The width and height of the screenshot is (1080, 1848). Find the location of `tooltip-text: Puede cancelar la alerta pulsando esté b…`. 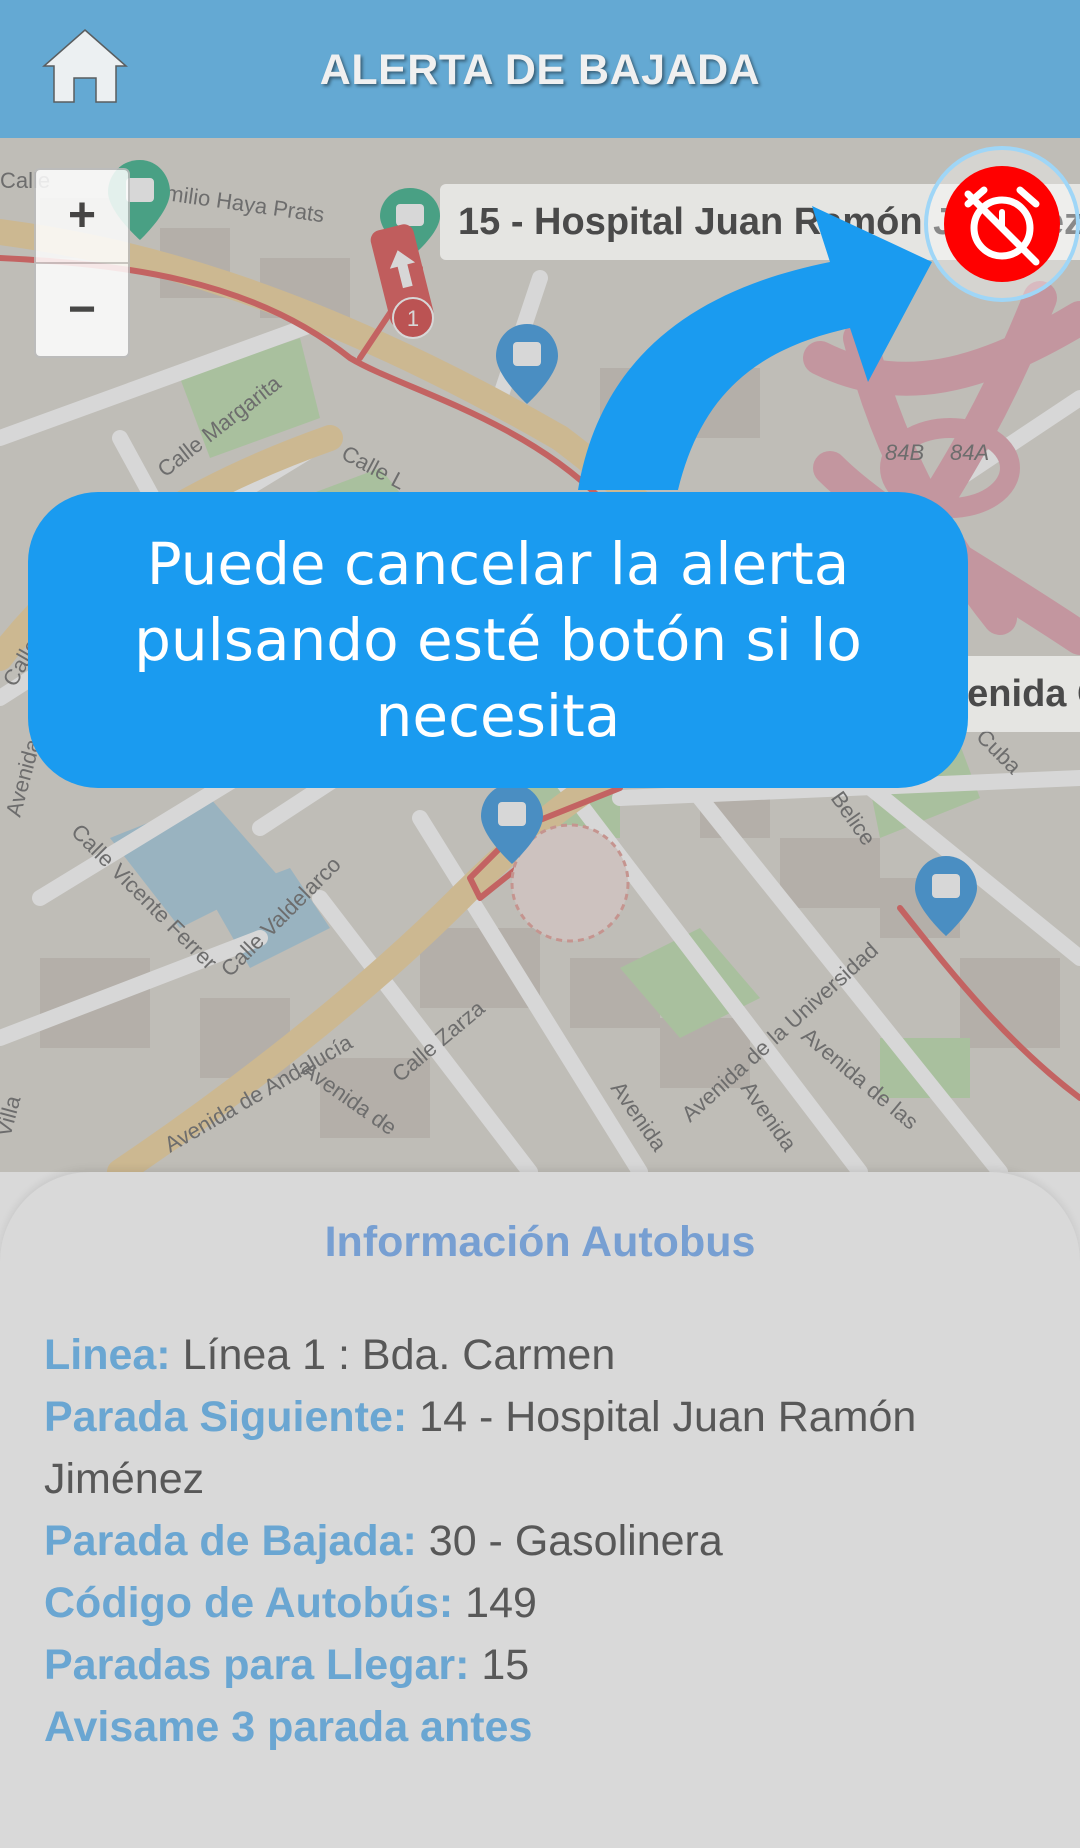

tooltip-text: Puede cancelar la alerta pulsando esté b… is located at coordinates (498, 640).